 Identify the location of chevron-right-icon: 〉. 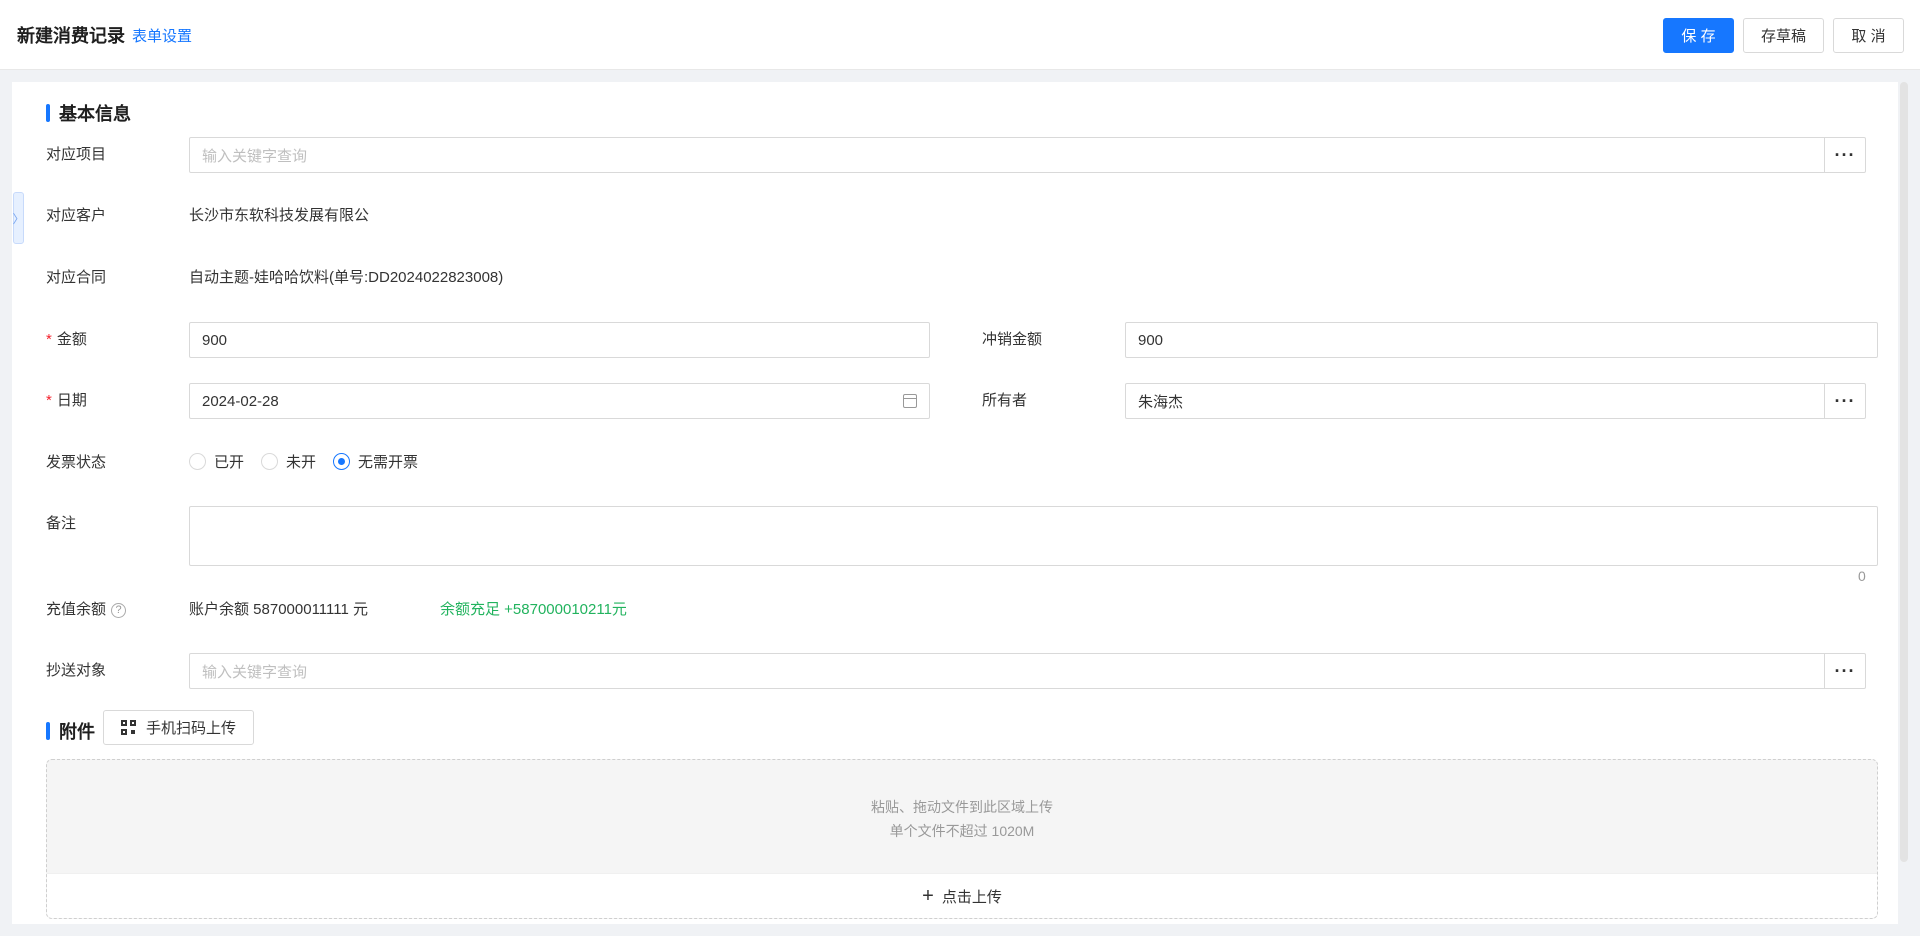
(18, 218).